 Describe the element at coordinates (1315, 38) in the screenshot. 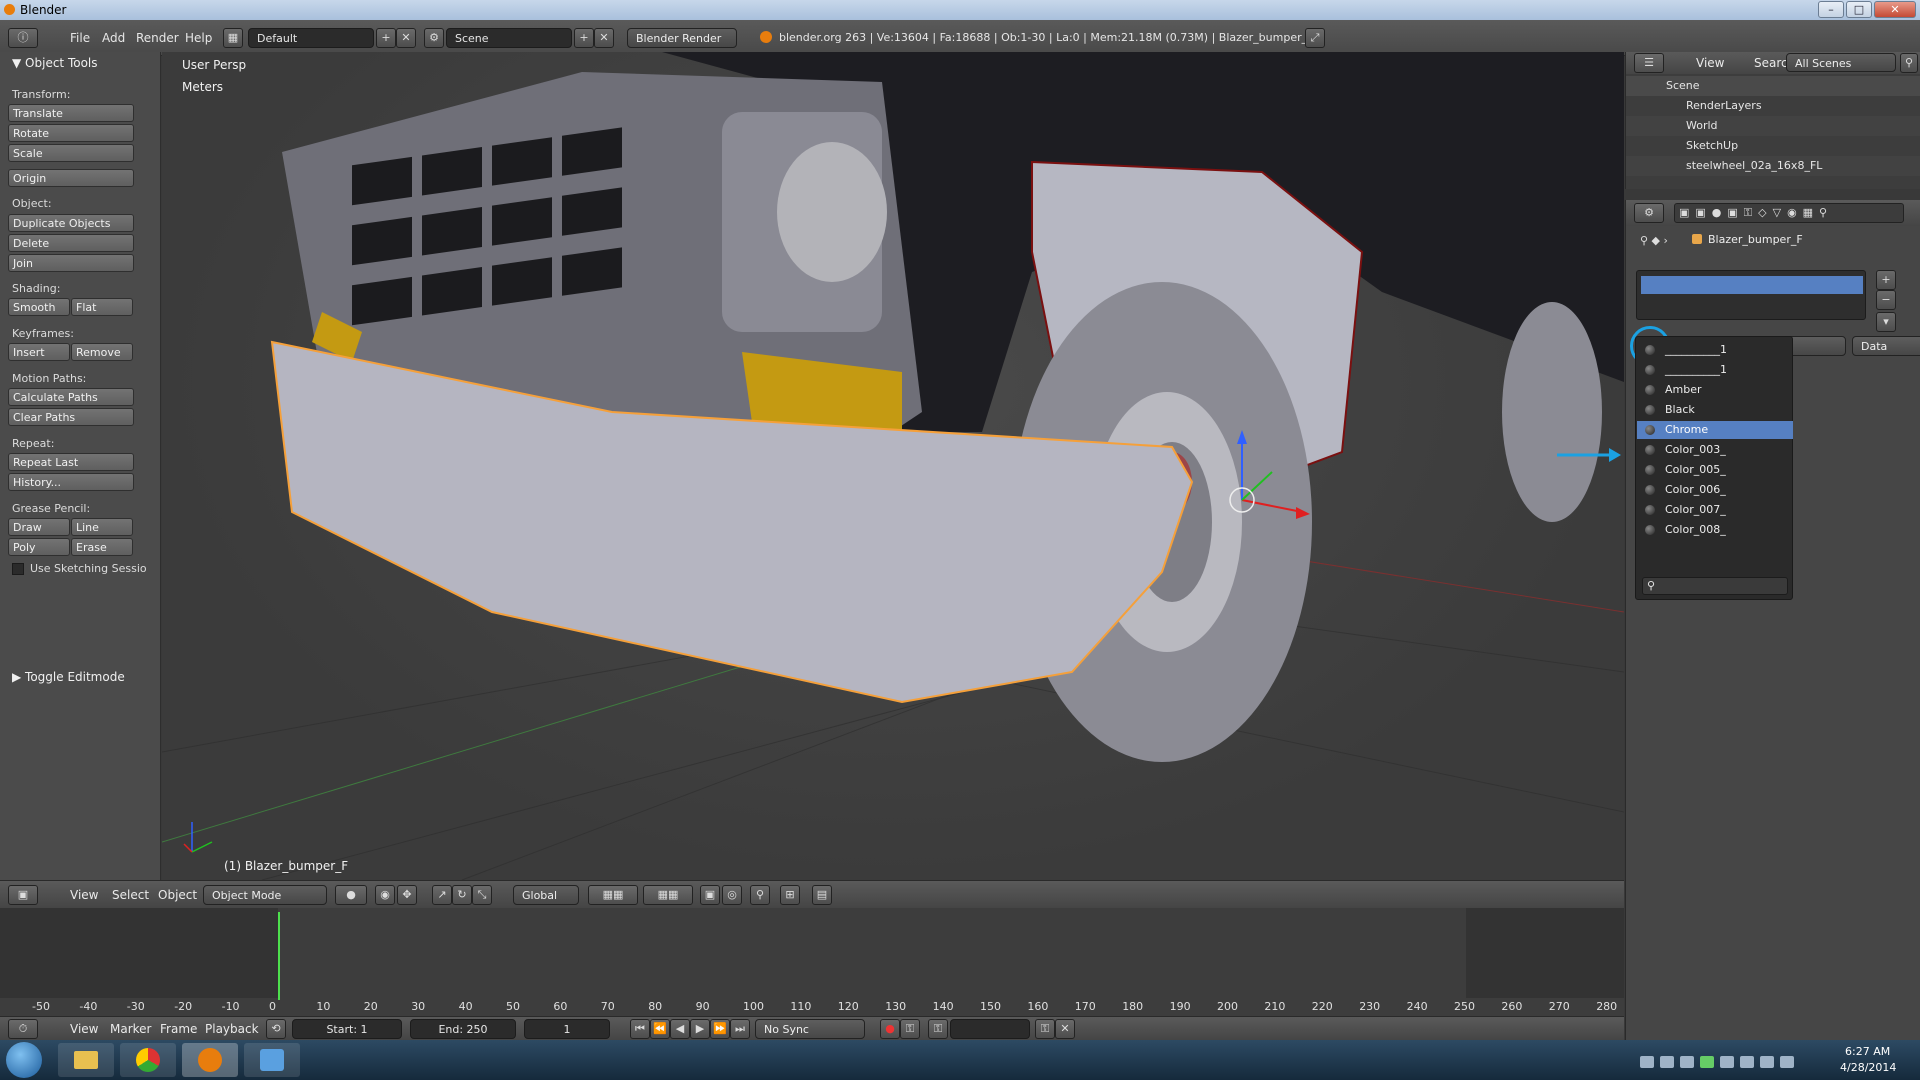

I see `fullscreen-icon: ⤢` at that location.